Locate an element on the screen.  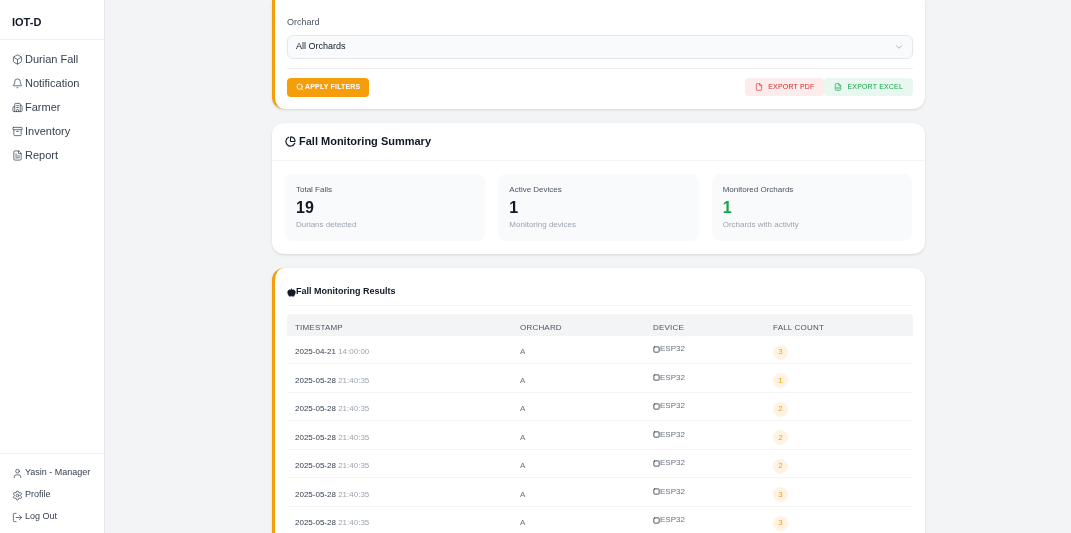
sidebar-item: Report is located at coordinates (52, 155).